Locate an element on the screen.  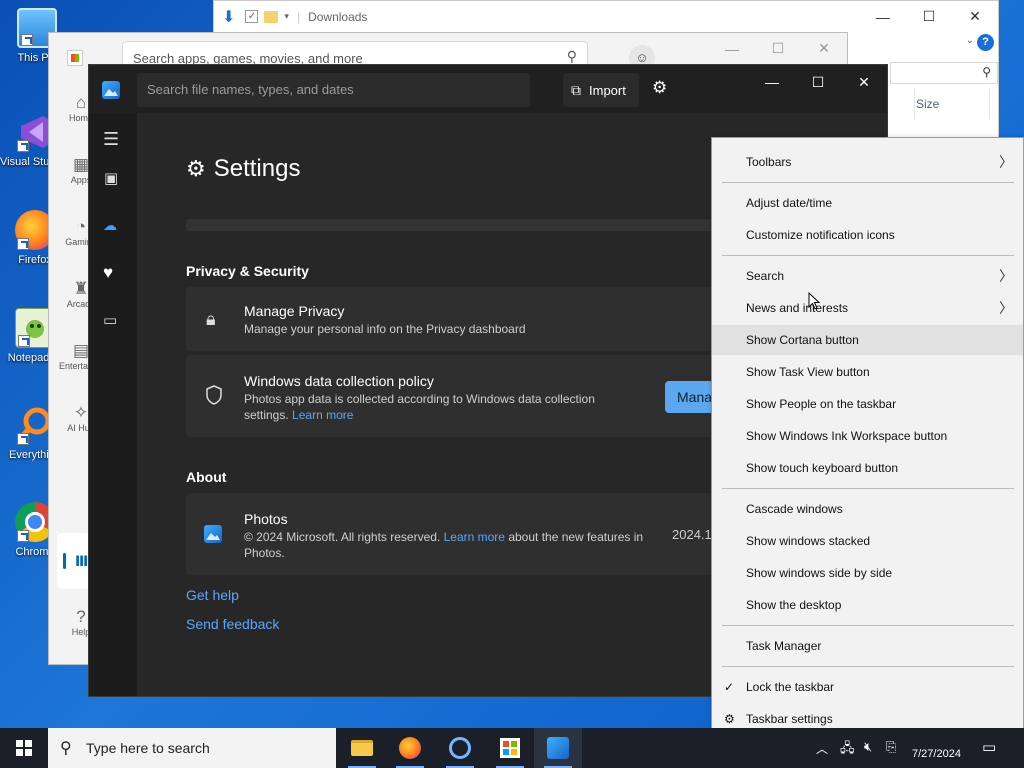
photos-window-controls: — ☐ ✕ is located at coordinates (818, 82).